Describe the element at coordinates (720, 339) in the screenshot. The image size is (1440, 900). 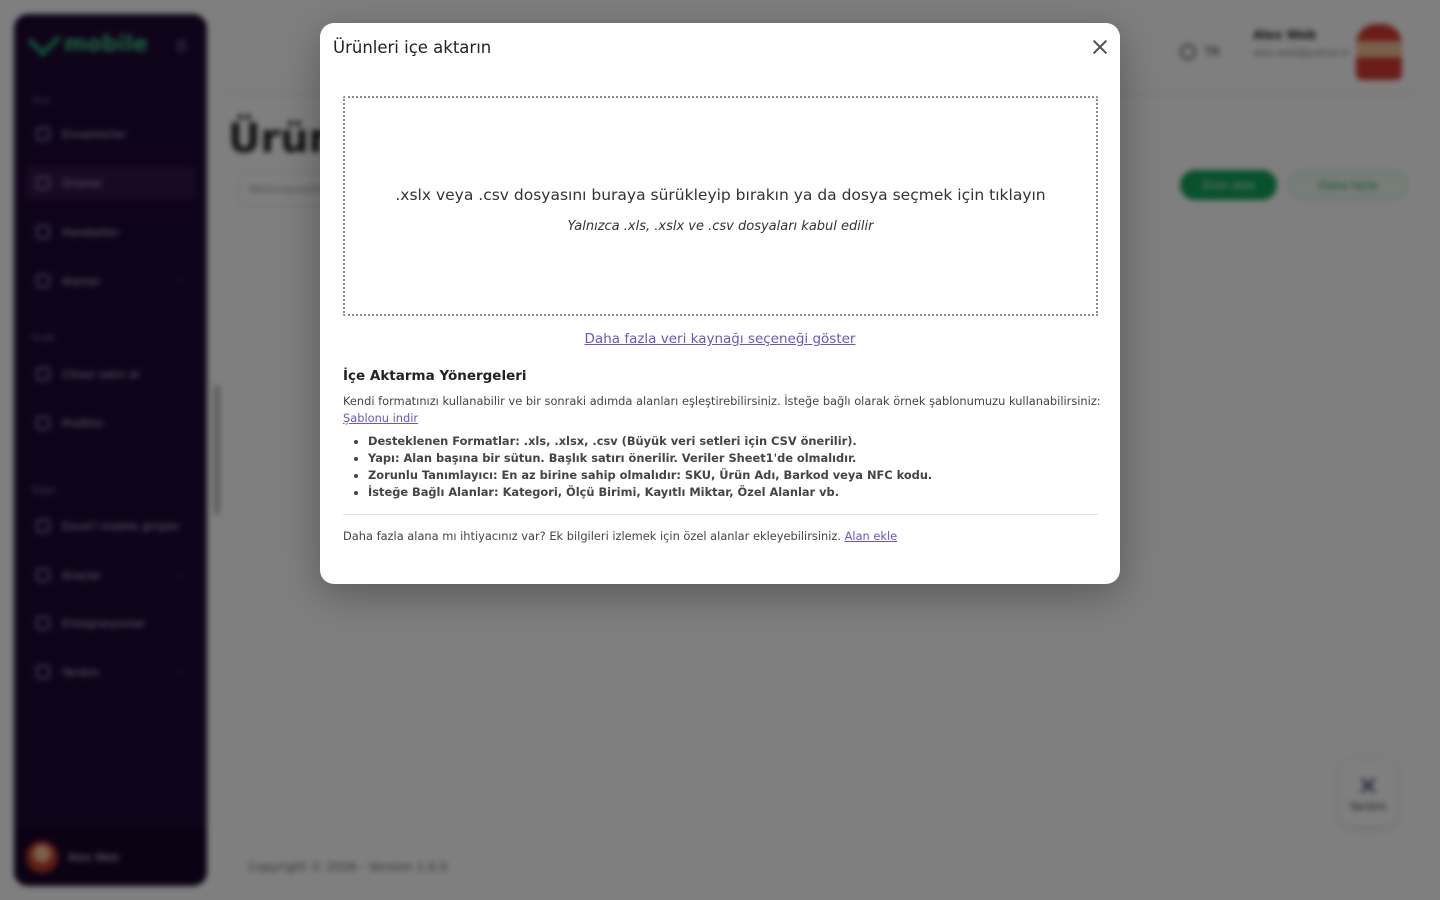
I see `more-data-sources-link: Daha fazla veri kaynağı seçeneği göster` at that location.